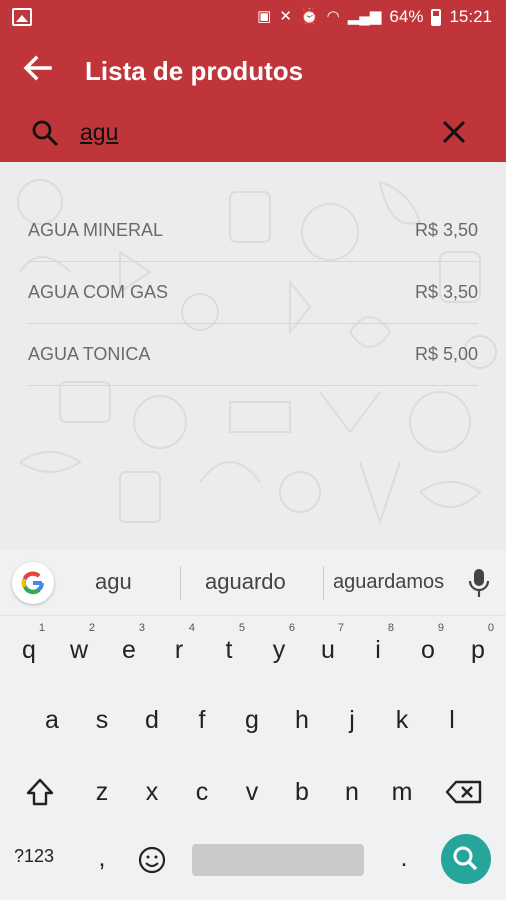 This screenshot has height=900, width=506. I want to click on search-bar, so click(253, 131).